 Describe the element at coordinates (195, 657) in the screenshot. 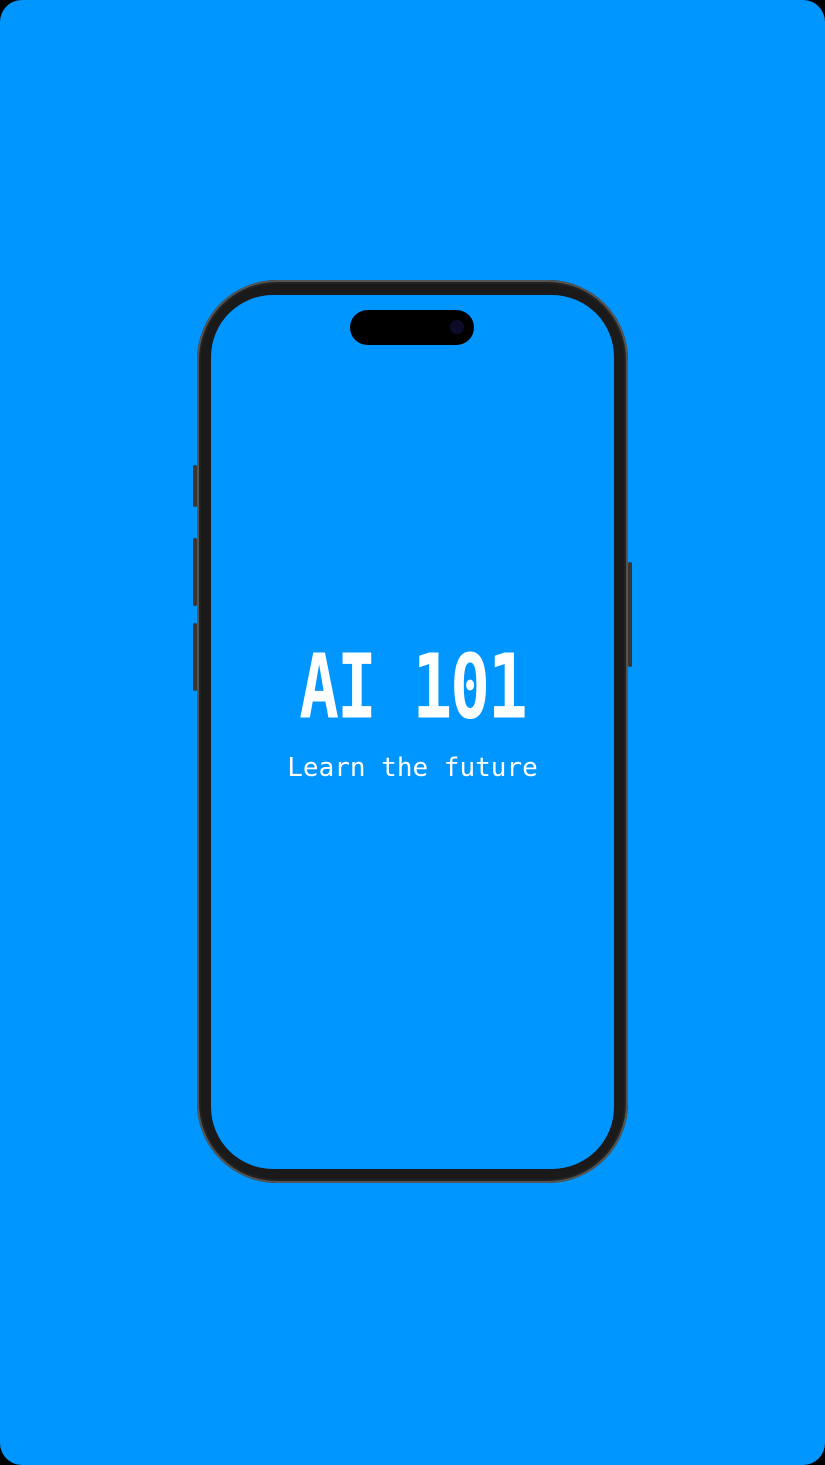

I see `volume-down-button` at that location.